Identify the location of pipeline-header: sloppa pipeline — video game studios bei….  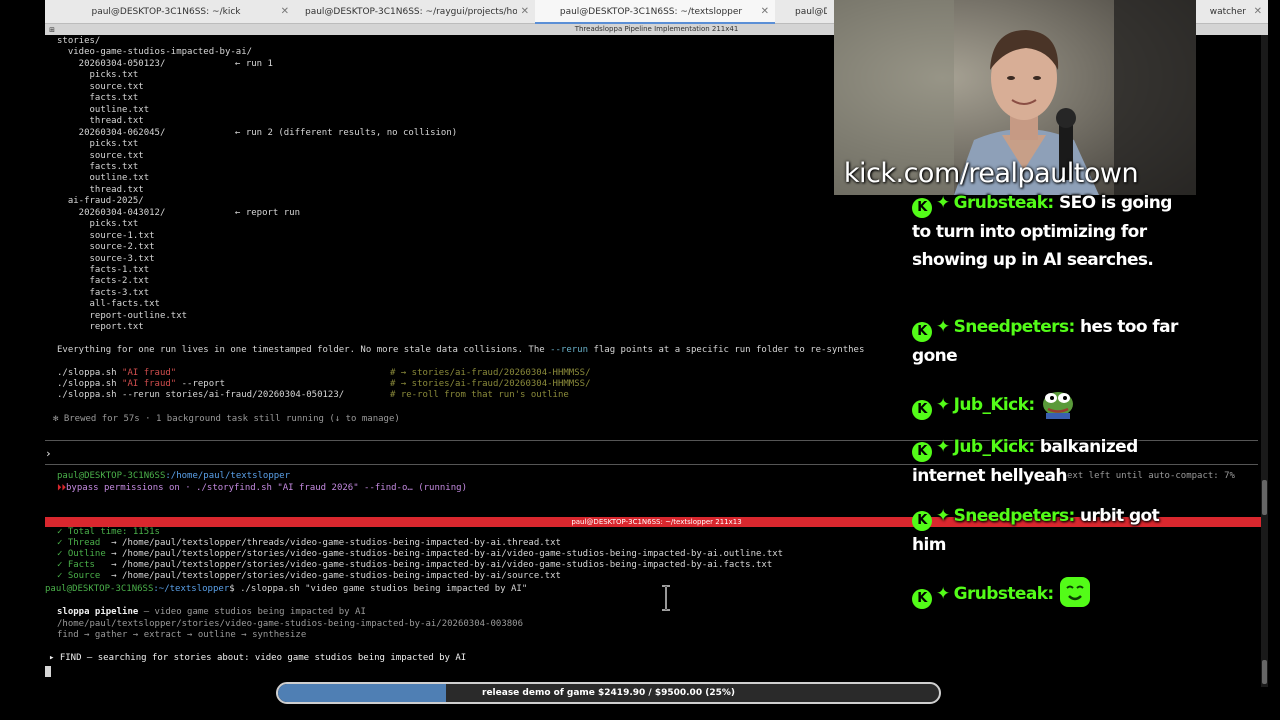
(211, 612).